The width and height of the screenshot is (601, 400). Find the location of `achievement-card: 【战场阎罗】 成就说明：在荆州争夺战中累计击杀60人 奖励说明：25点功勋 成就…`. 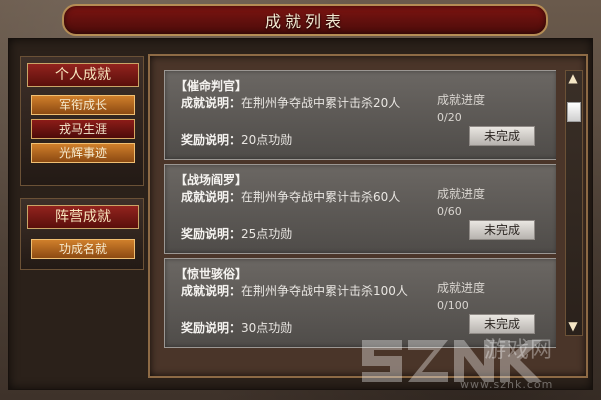

achievement-card: 【战场阎罗】 成就说明：在荆州争夺战中累计击杀60人 奖励说明：25点功勋 成就… is located at coordinates (360, 209).